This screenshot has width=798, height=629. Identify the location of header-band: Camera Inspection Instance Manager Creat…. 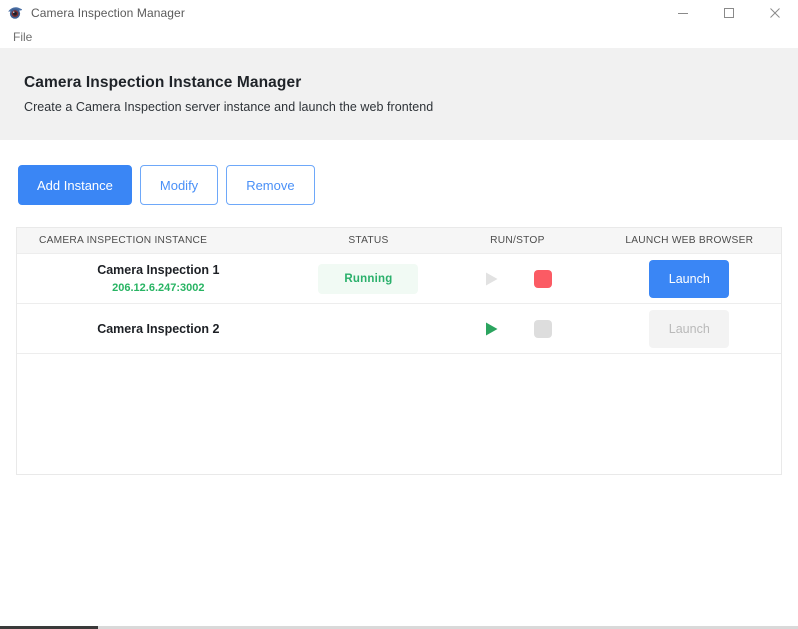
(399, 94).